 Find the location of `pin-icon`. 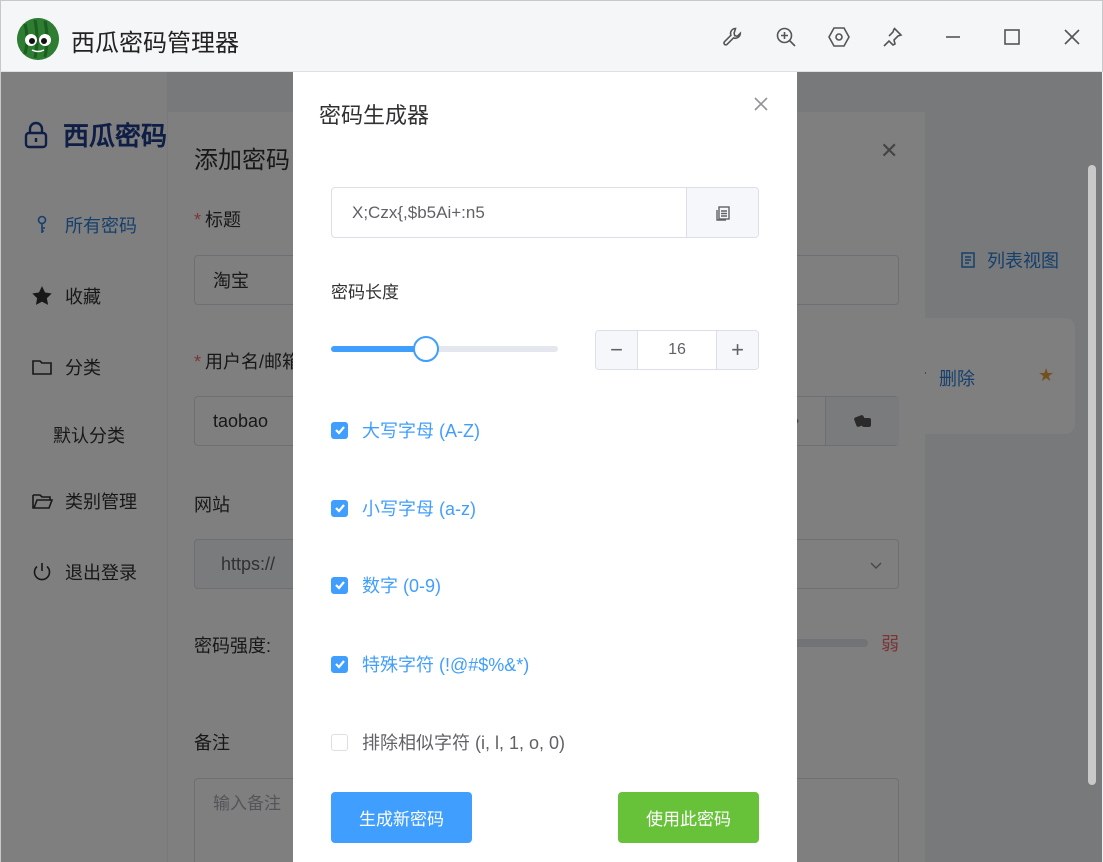

pin-icon is located at coordinates (892, 37).